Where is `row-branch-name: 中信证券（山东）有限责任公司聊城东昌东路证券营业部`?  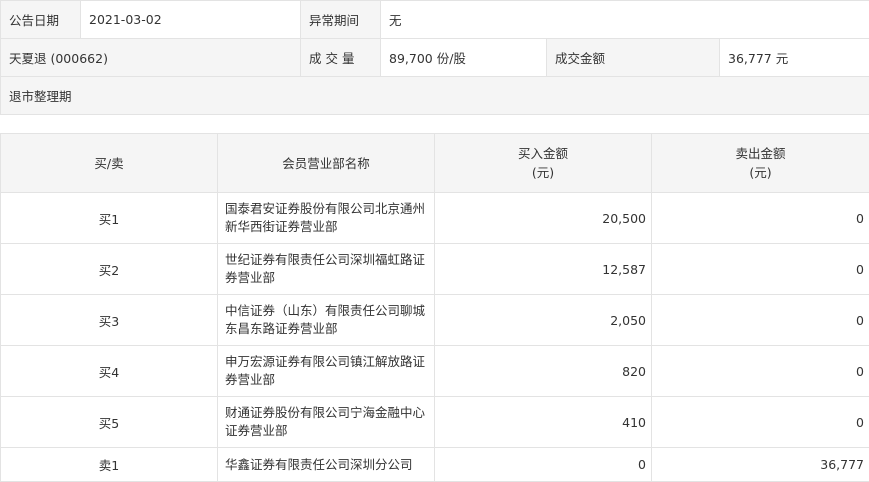
row-branch-name: 中信证券（山东）有限责任公司聊城东昌东路证券营业部 is located at coordinates (326, 320).